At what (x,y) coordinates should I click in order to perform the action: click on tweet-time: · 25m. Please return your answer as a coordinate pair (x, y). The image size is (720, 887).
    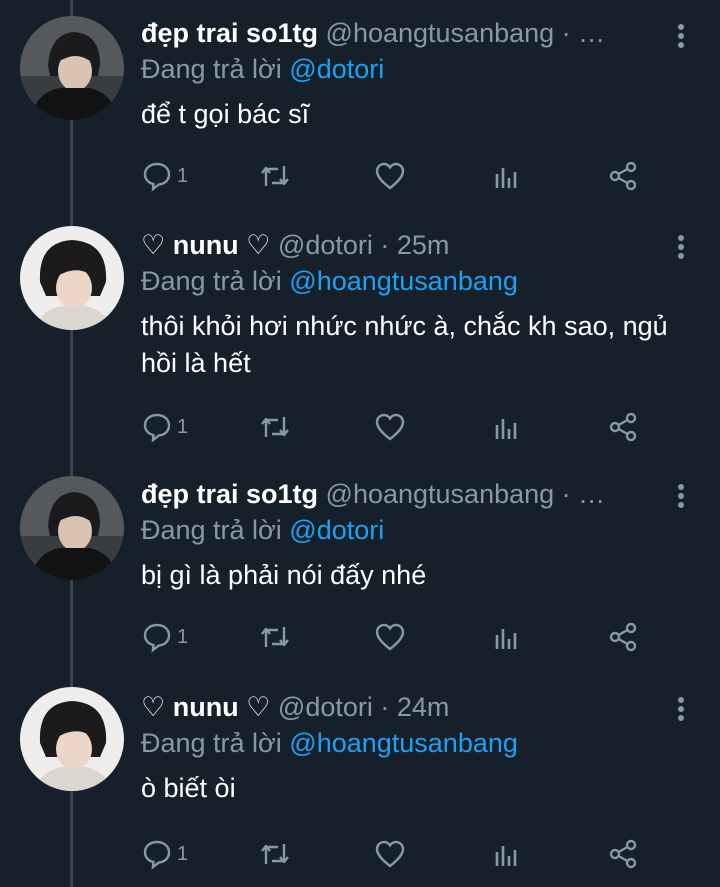
    Looking at the image, I should click on (415, 245).